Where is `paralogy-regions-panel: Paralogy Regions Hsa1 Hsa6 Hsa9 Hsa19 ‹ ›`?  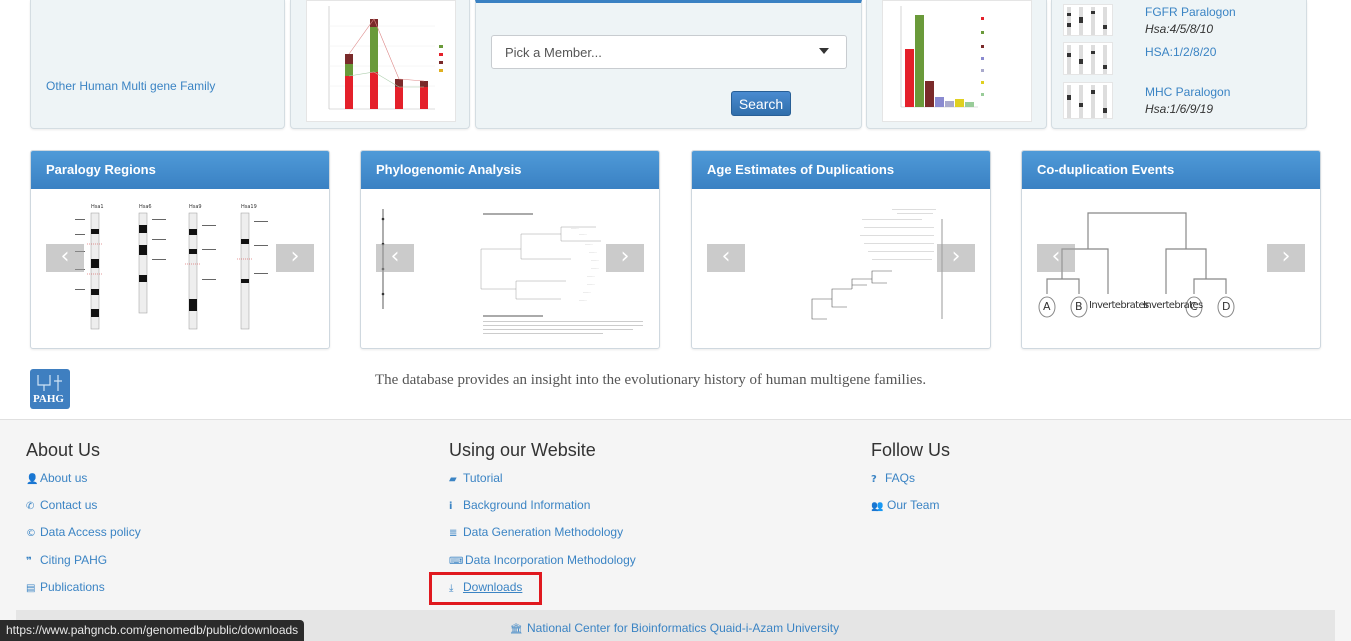
paralogy-regions-panel: Paralogy Regions Hsa1 Hsa6 Hsa9 Hsa19 ‹ › is located at coordinates (180, 249).